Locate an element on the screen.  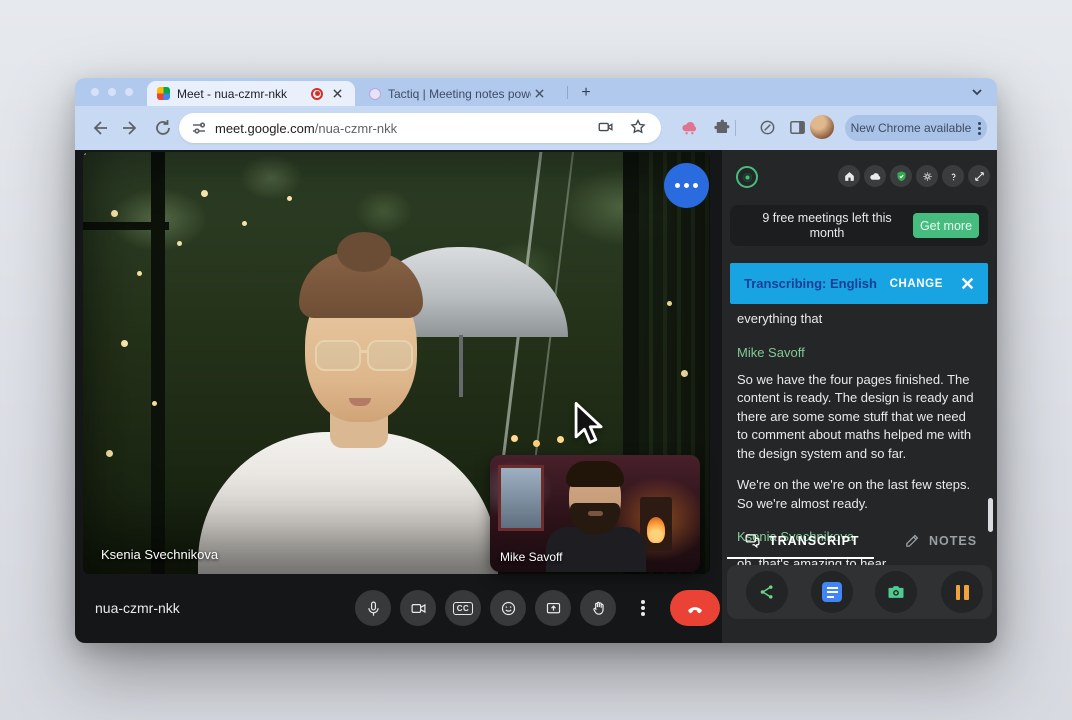
change-language-button: CHANGE is located at coordinates (916, 284).